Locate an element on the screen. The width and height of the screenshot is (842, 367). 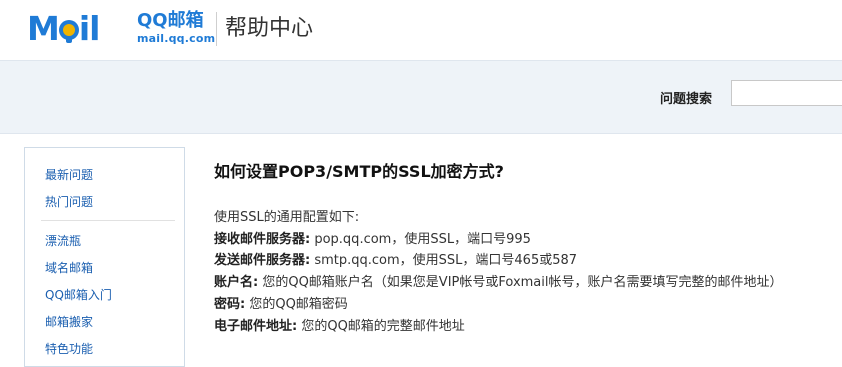
outgoing-server-line: 发送邮件服务器: smtp.qq.com，使用SSL，端口号465或587 is located at coordinates (395, 258).